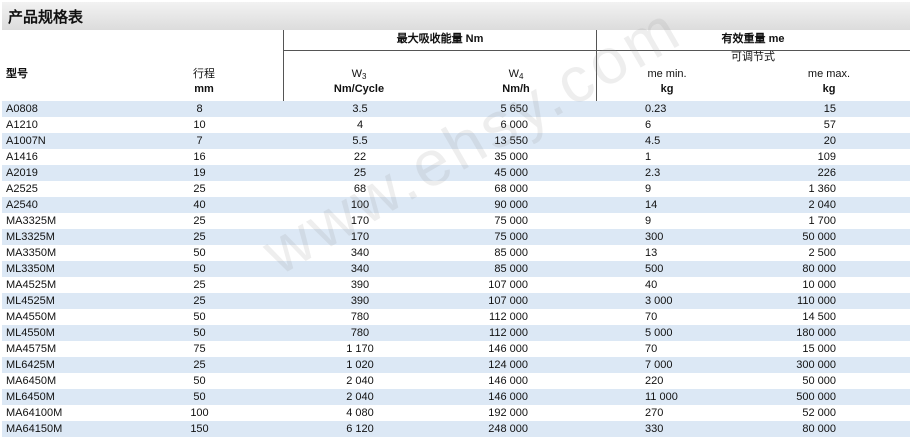 The height and width of the screenshot is (441, 912). Describe the element at coordinates (77, 269) in the screenshot. I see `model-cell: ML3350M` at that location.